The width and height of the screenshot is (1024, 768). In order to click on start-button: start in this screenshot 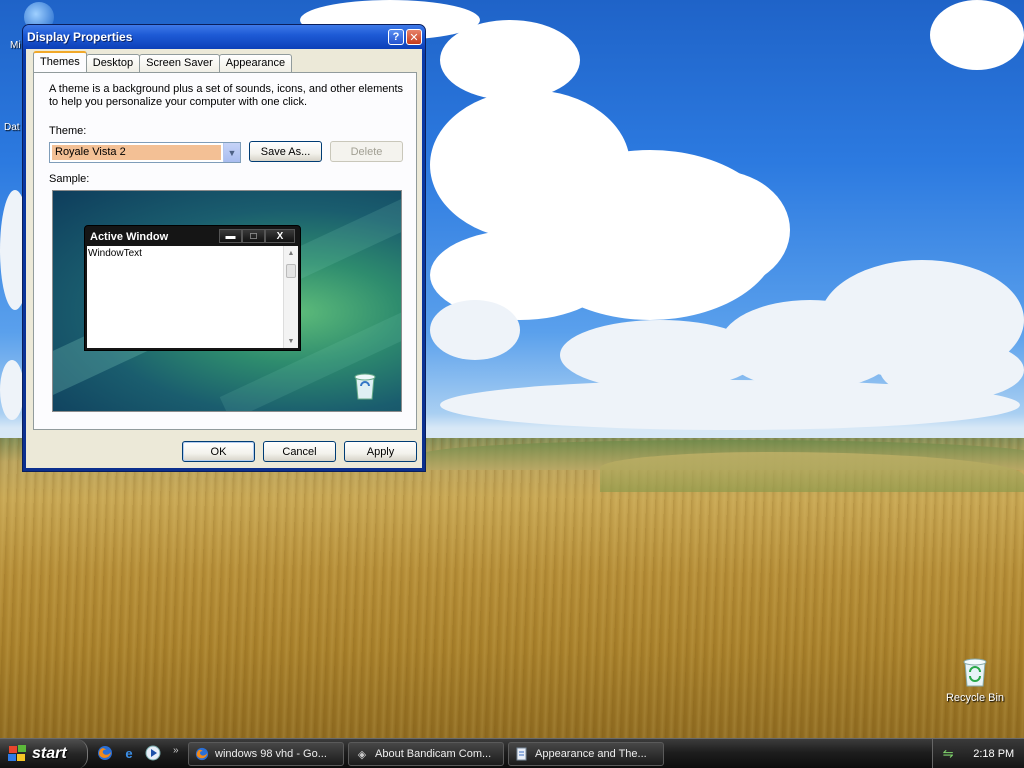, I will do `click(44, 753)`.